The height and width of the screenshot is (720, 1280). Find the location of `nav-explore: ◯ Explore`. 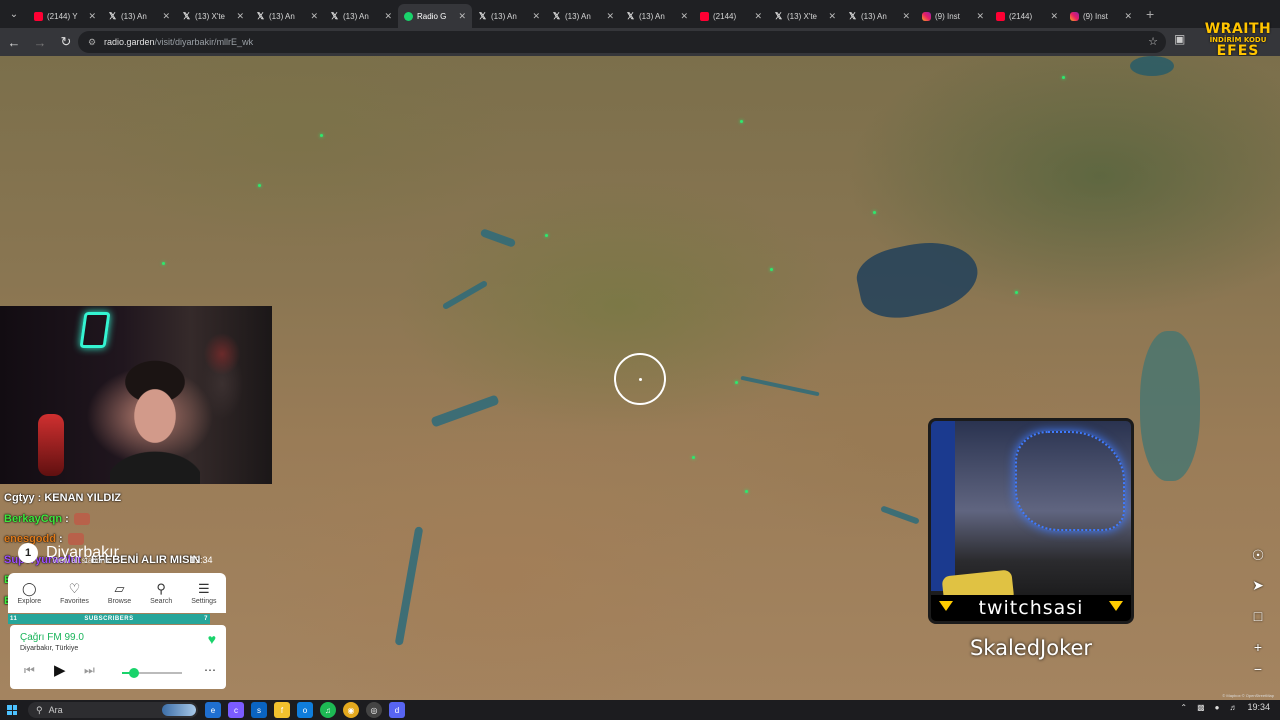

nav-explore: ◯ Explore is located at coordinates (29, 593).